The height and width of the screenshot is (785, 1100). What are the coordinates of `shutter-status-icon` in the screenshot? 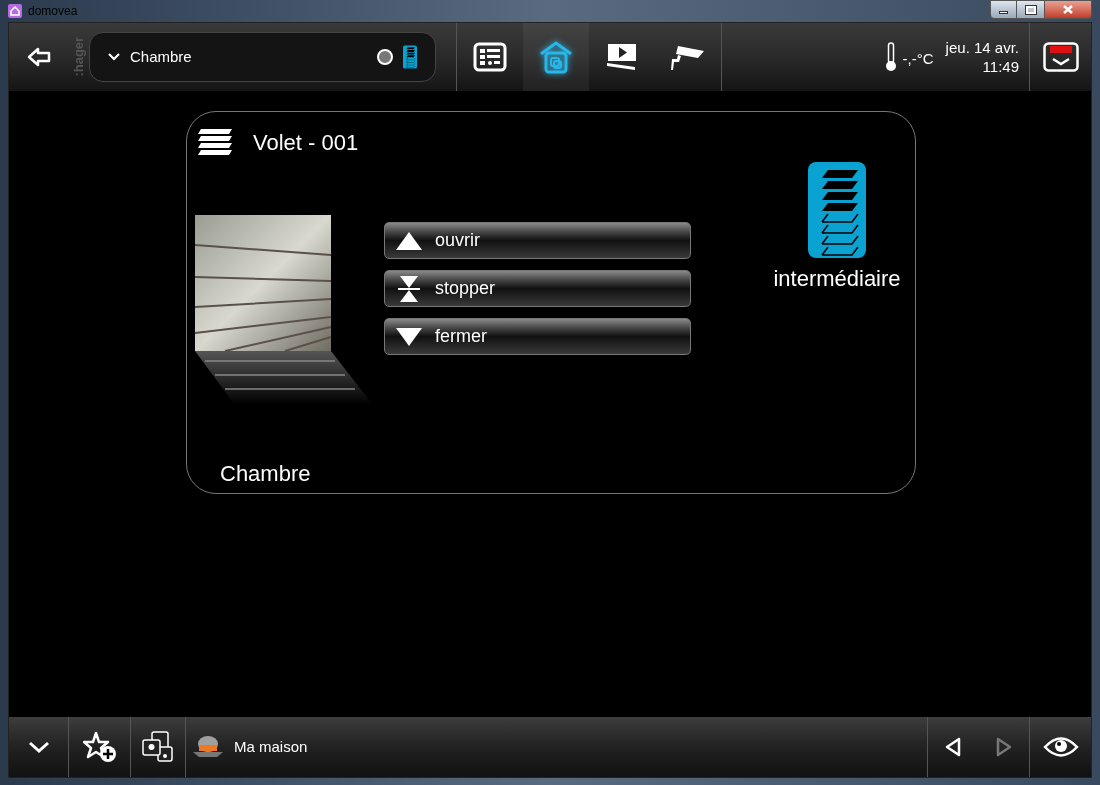 It's located at (837, 210).